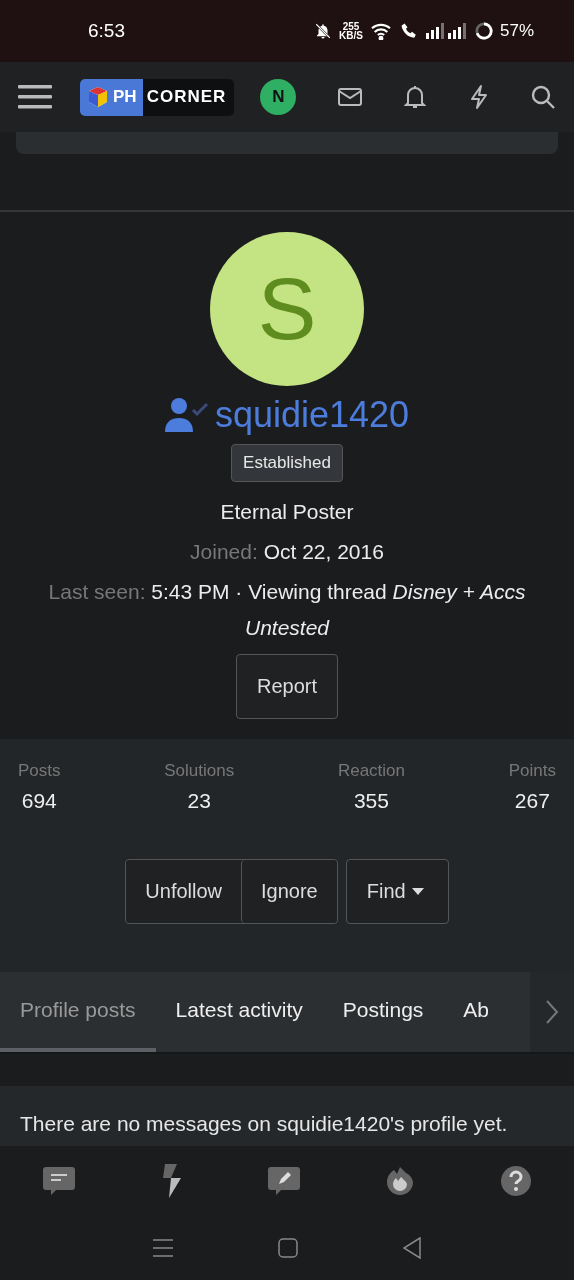 This screenshot has height=1280, width=574. Describe the element at coordinates (287, 309) in the screenshot. I see `profile-avatar: S` at that location.